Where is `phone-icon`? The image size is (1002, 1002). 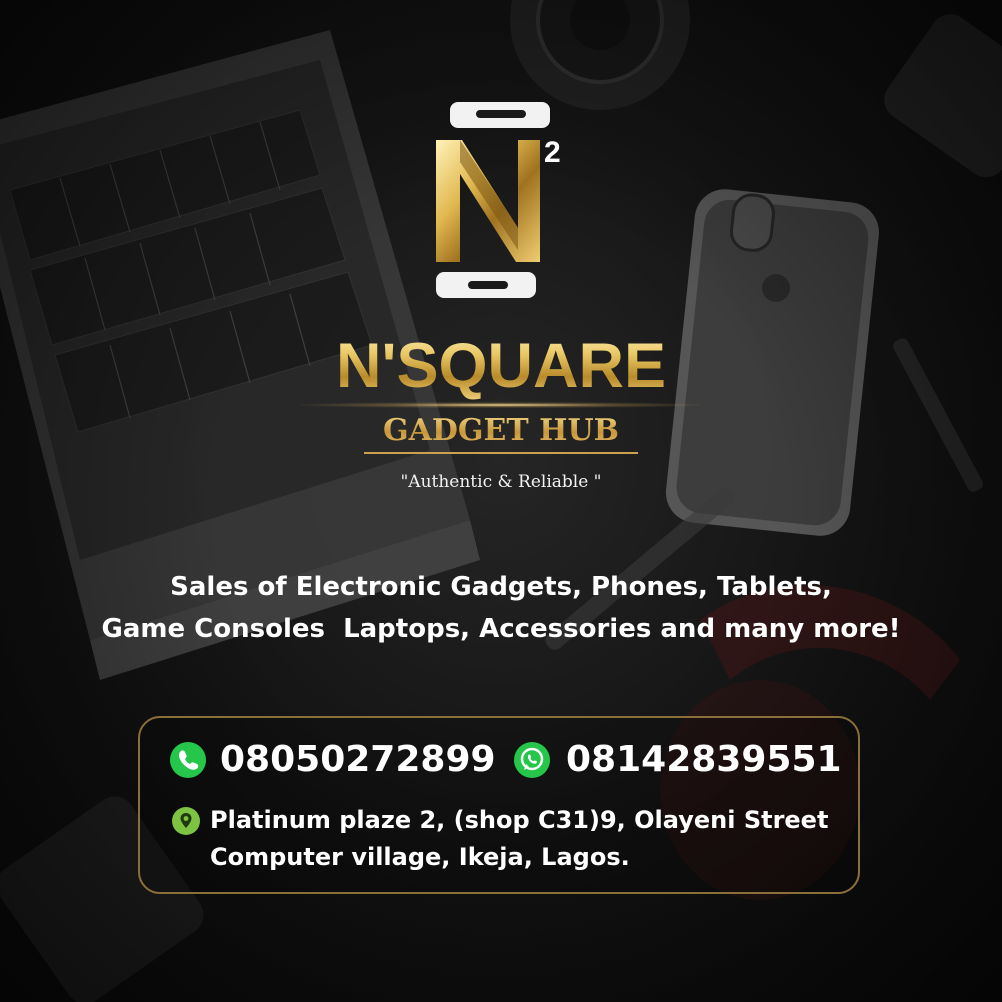 phone-icon is located at coordinates (188, 760).